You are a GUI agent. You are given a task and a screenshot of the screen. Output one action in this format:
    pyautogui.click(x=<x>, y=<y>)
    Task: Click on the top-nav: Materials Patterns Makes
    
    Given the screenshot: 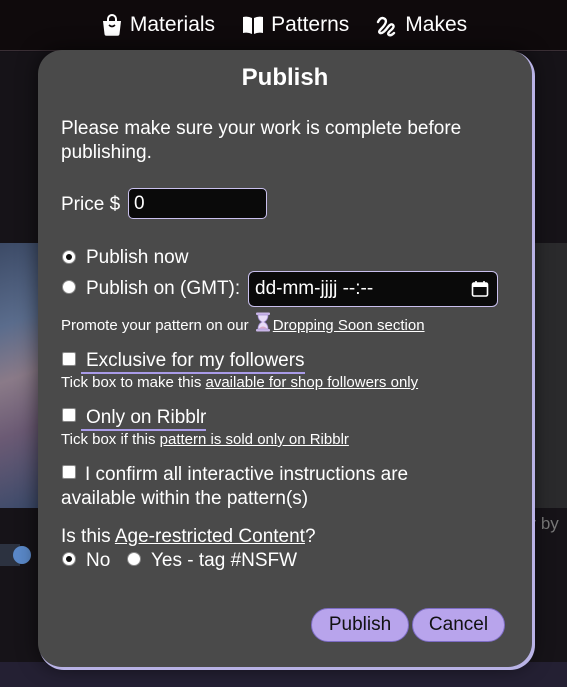 What is the action you would take?
    pyautogui.click(x=283, y=25)
    